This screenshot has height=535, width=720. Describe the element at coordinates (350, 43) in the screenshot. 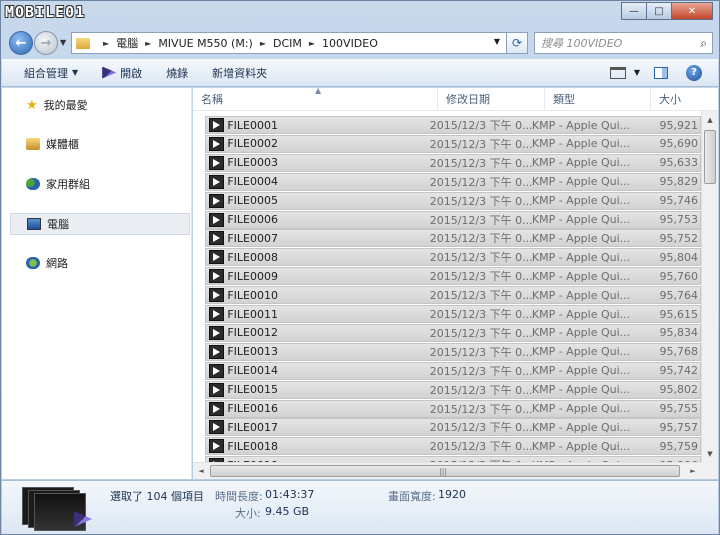

I see `breadcrumb-100video: 100VIDEO` at that location.